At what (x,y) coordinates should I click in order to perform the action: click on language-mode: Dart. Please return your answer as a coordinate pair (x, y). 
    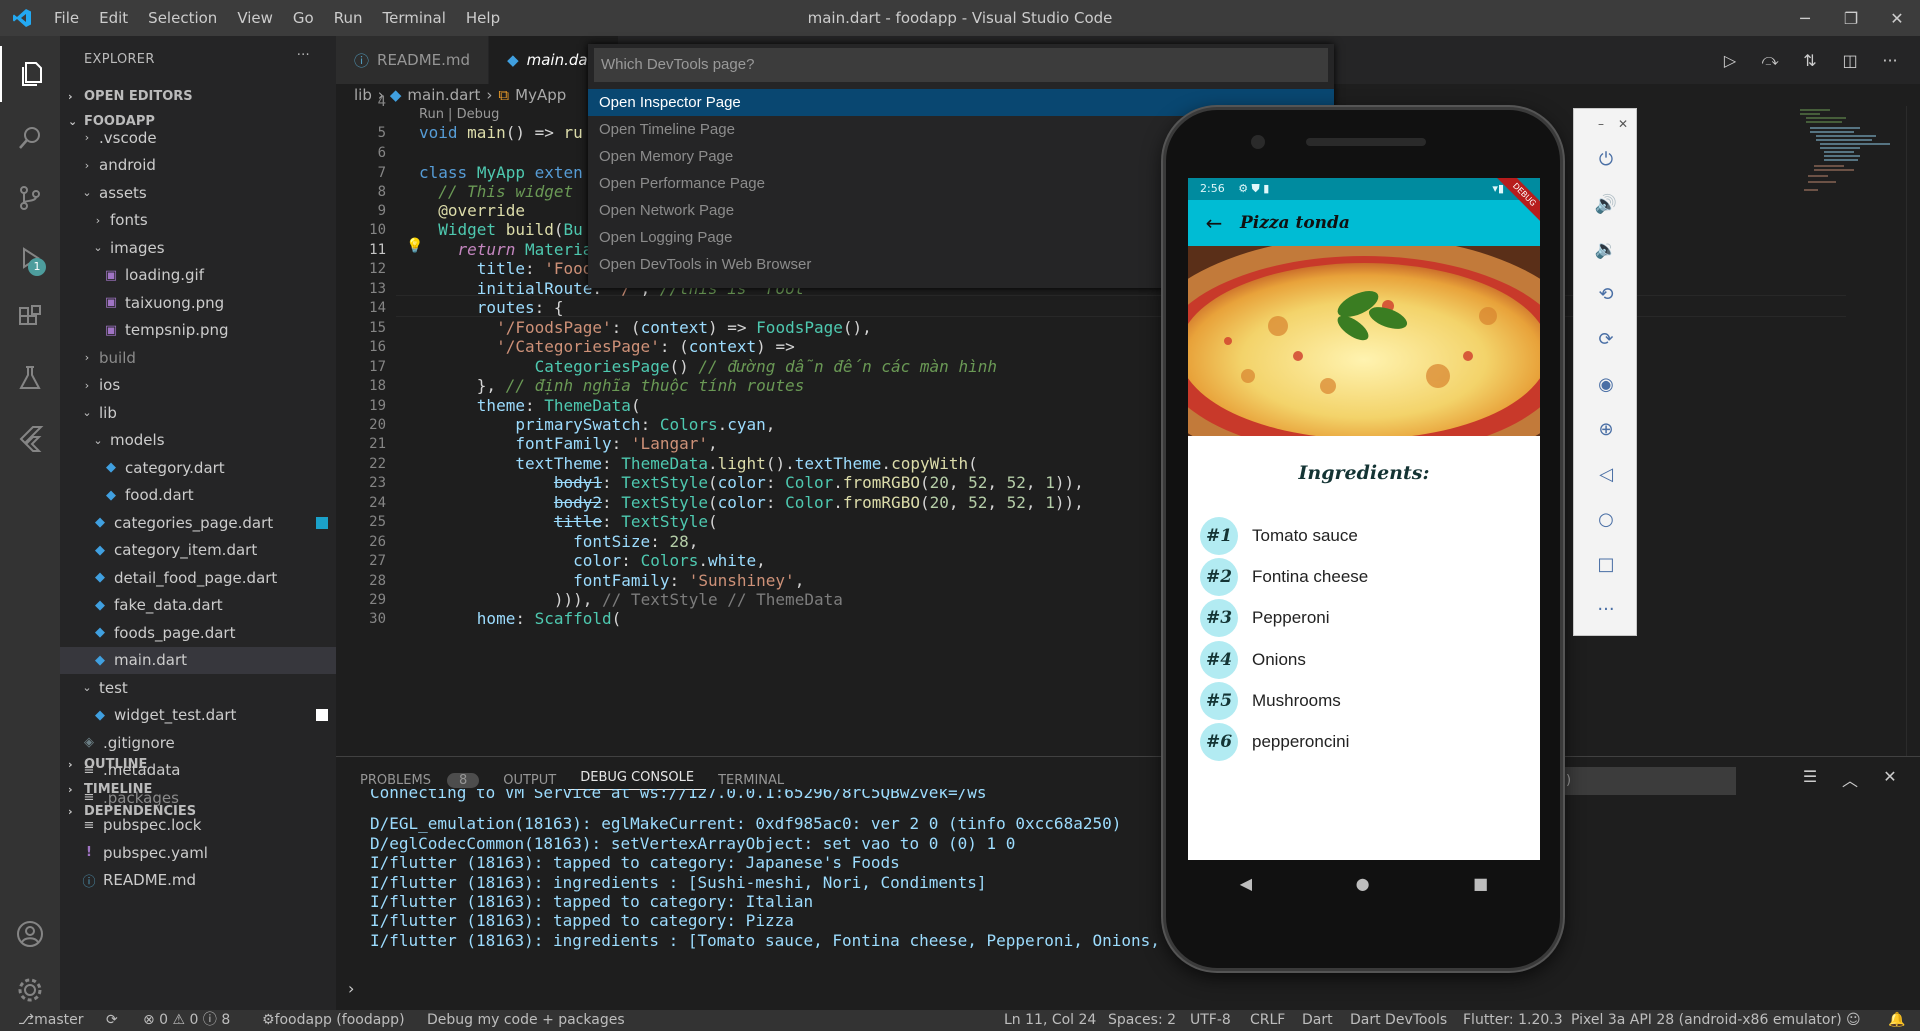
    Looking at the image, I should click on (1317, 1020).